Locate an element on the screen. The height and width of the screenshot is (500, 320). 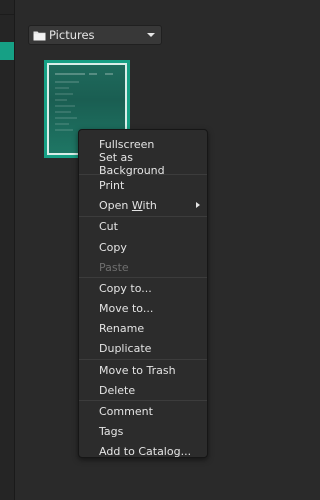
open-with-mnemonic: W is located at coordinates (137, 206).